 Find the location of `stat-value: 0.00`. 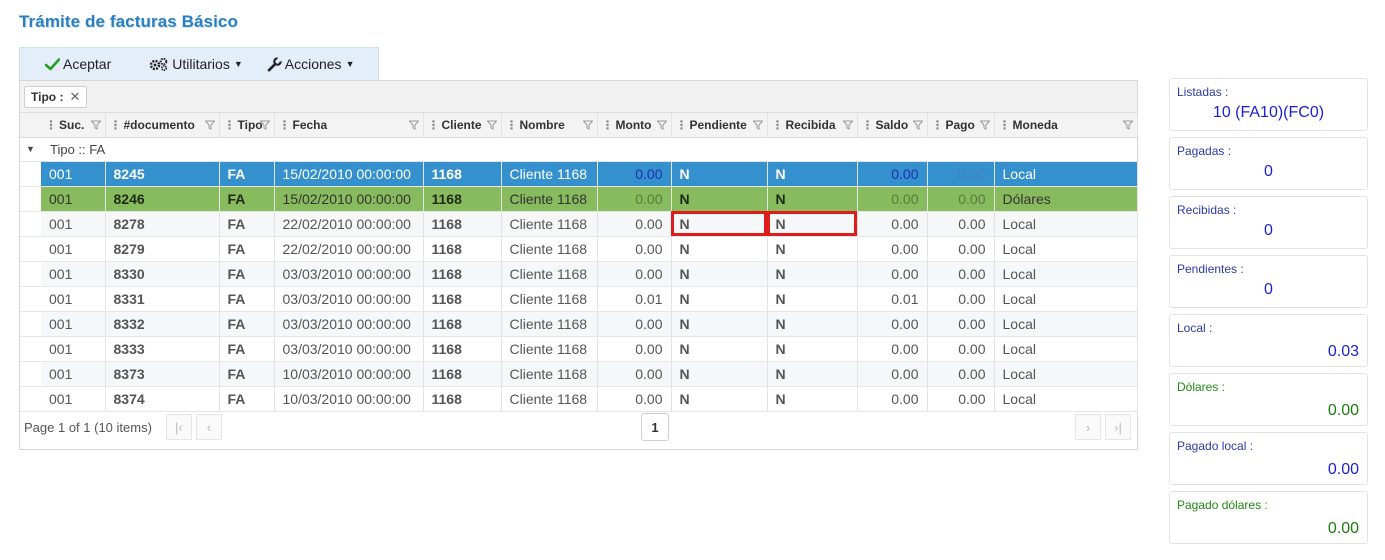

stat-value: 0.00 is located at coordinates (1343, 469).